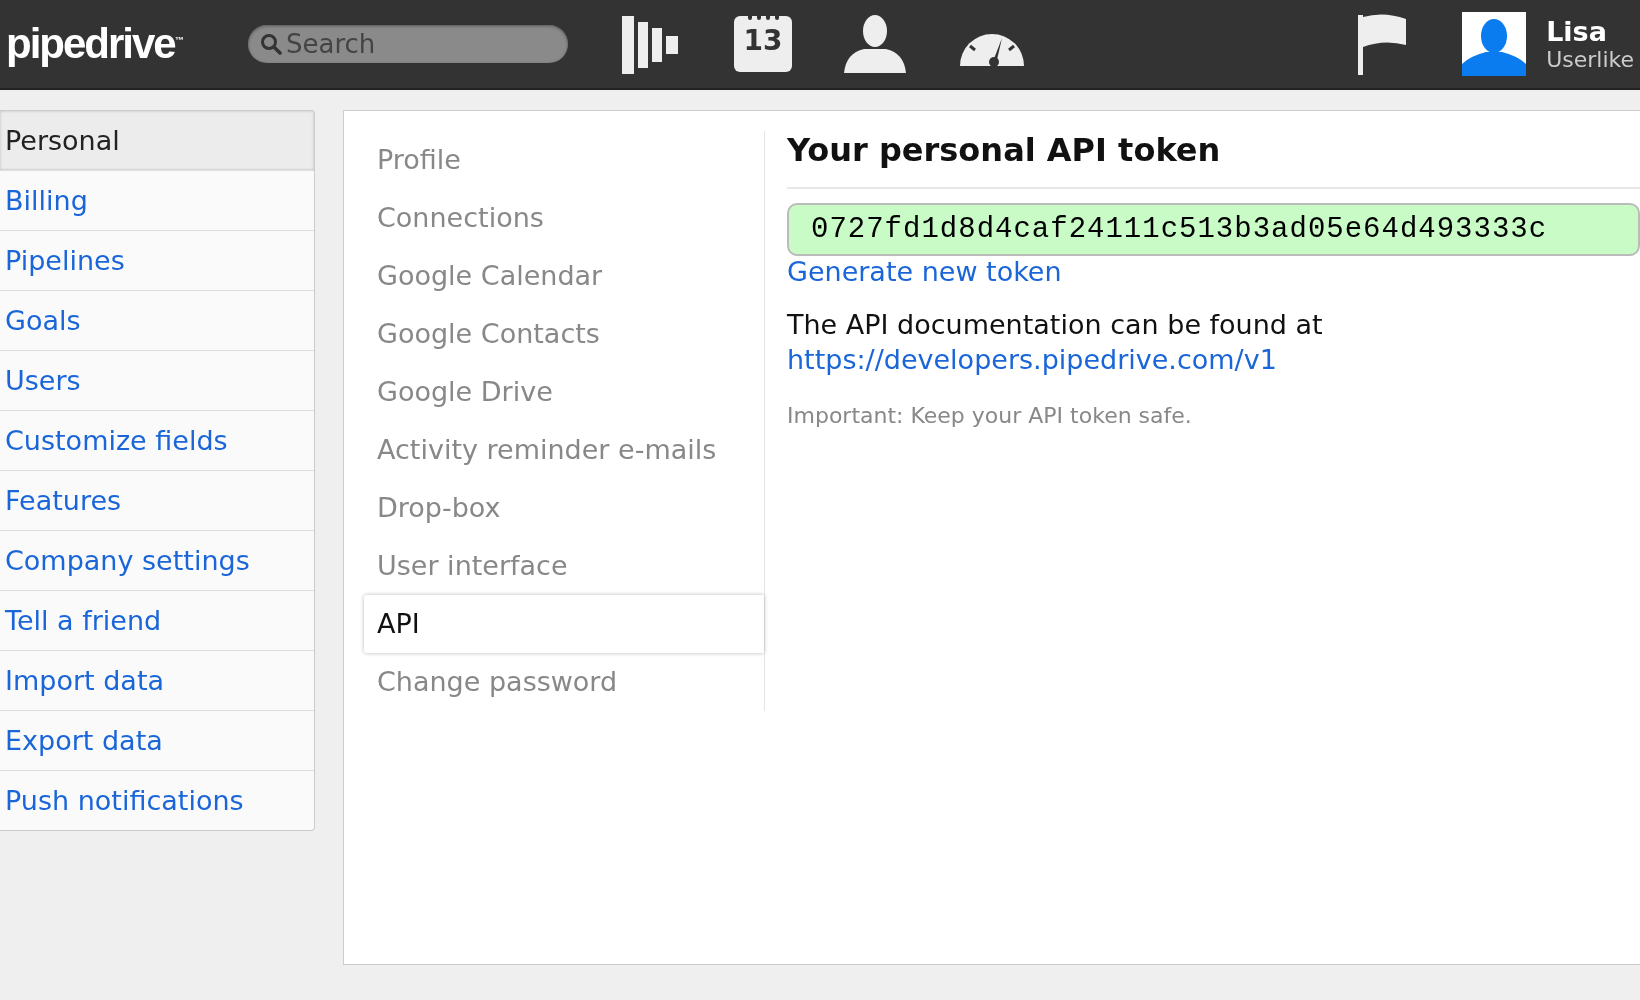 The image size is (1640, 1000). What do you see at coordinates (157, 501) in the screenshot?
I see `sidebar-item: Features` at bounding box center [157, 501].